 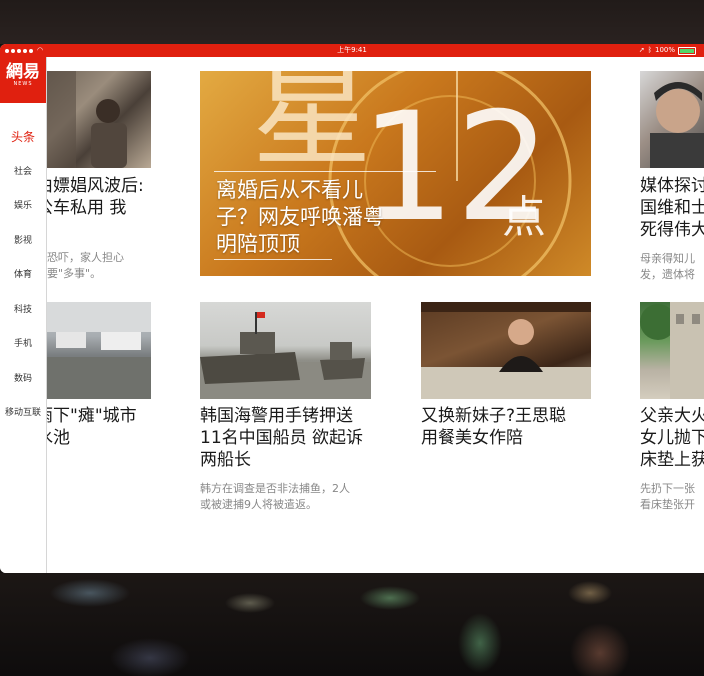 I want to click on article-title: 父亲大火 女儿抛下 床垫上获, so click(x=672, y=438).